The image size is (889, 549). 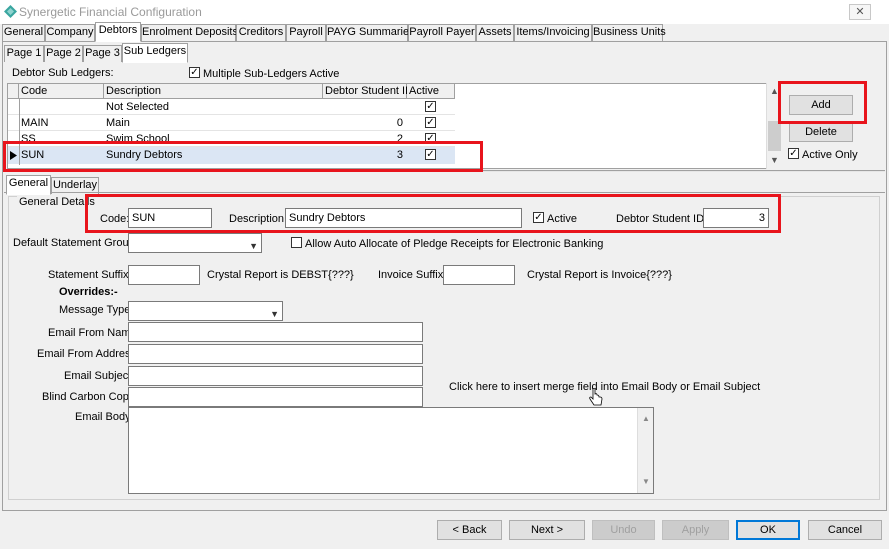 I want to click on code-field: SUN, so click(x=170, y=218).